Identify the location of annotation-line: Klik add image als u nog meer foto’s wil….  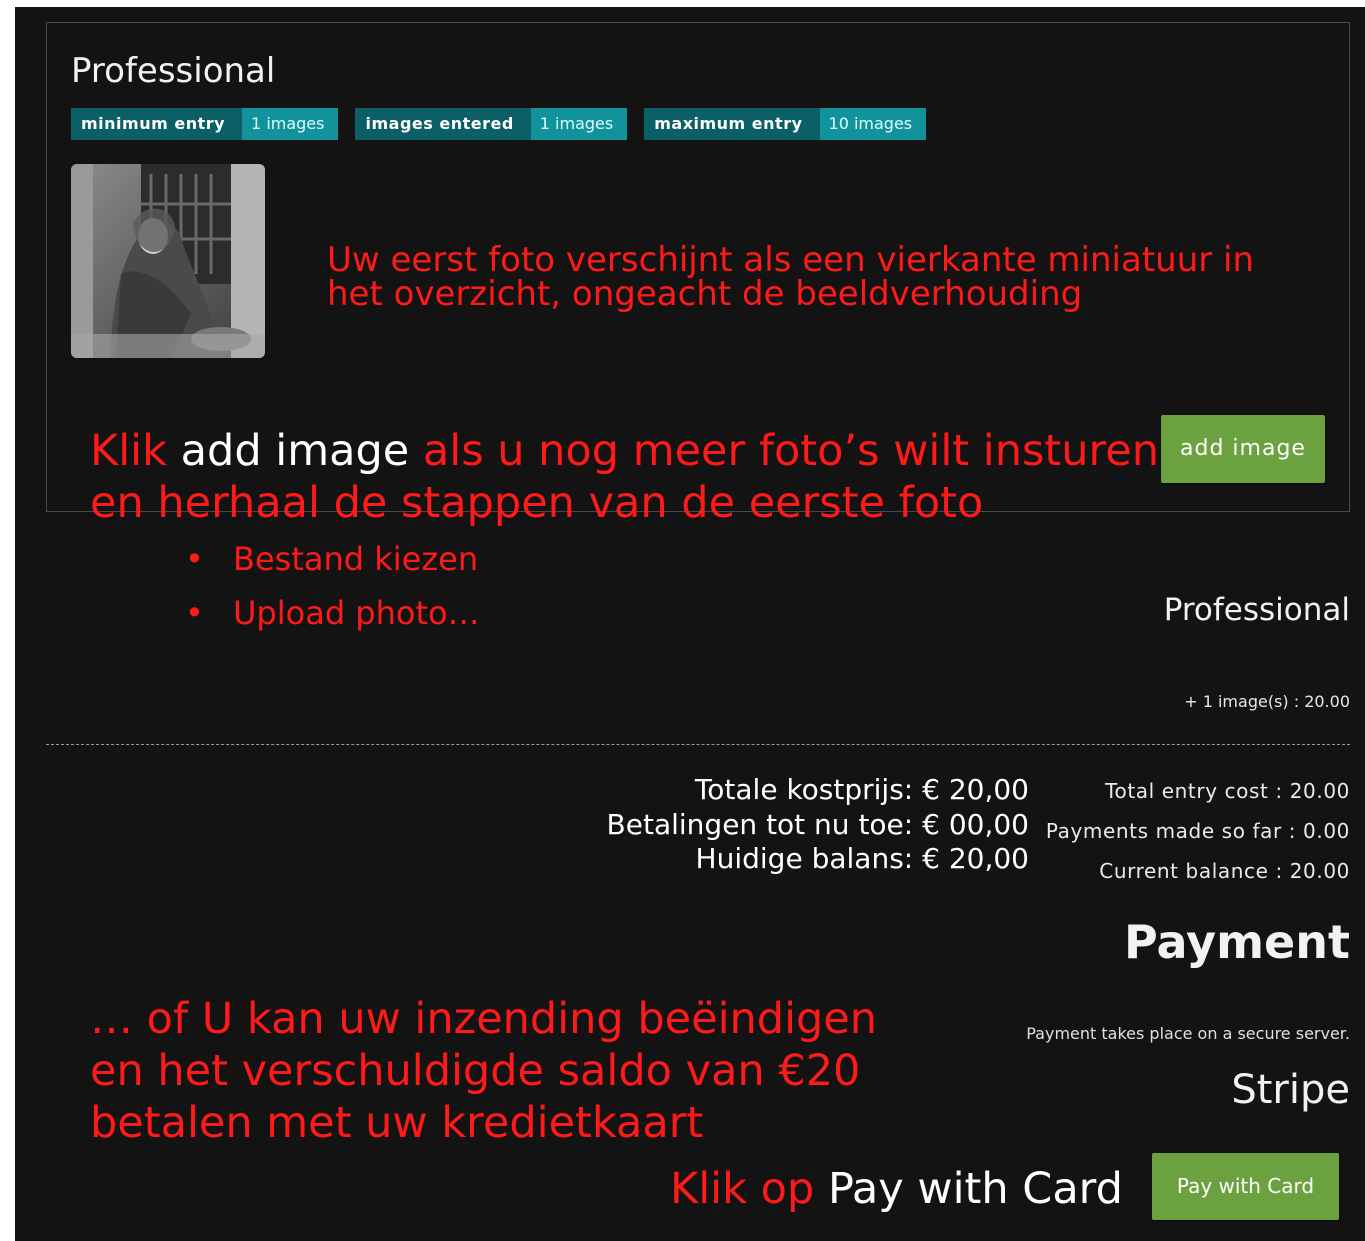
(624, 451).